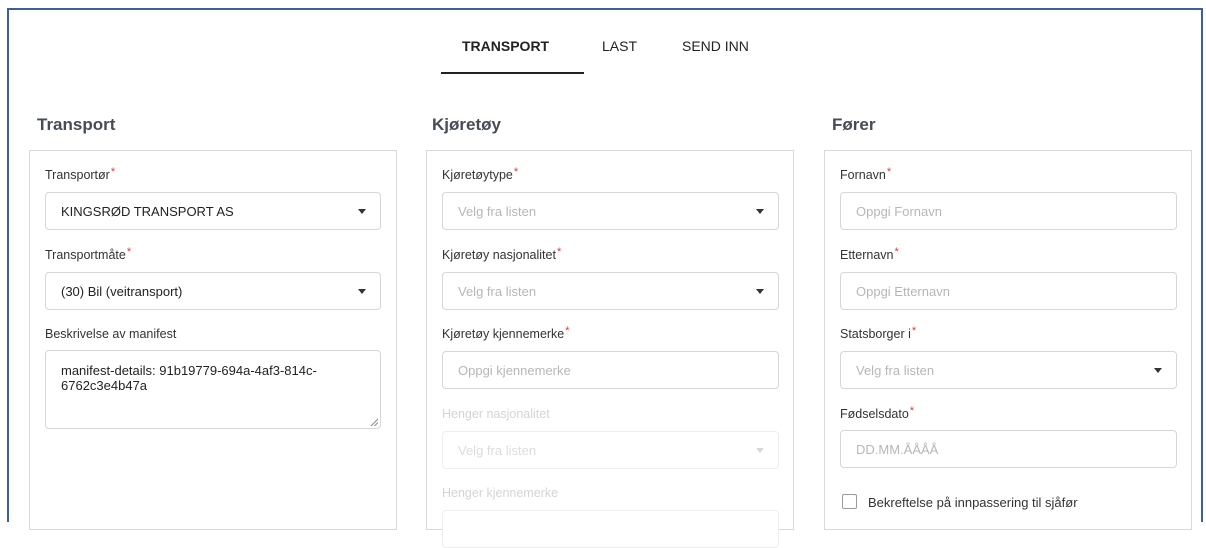 This screenshot has height=548, width=1206. I want to click on carrier-select: KINGSRØD TRANSPORT AS, so click(213, 211).